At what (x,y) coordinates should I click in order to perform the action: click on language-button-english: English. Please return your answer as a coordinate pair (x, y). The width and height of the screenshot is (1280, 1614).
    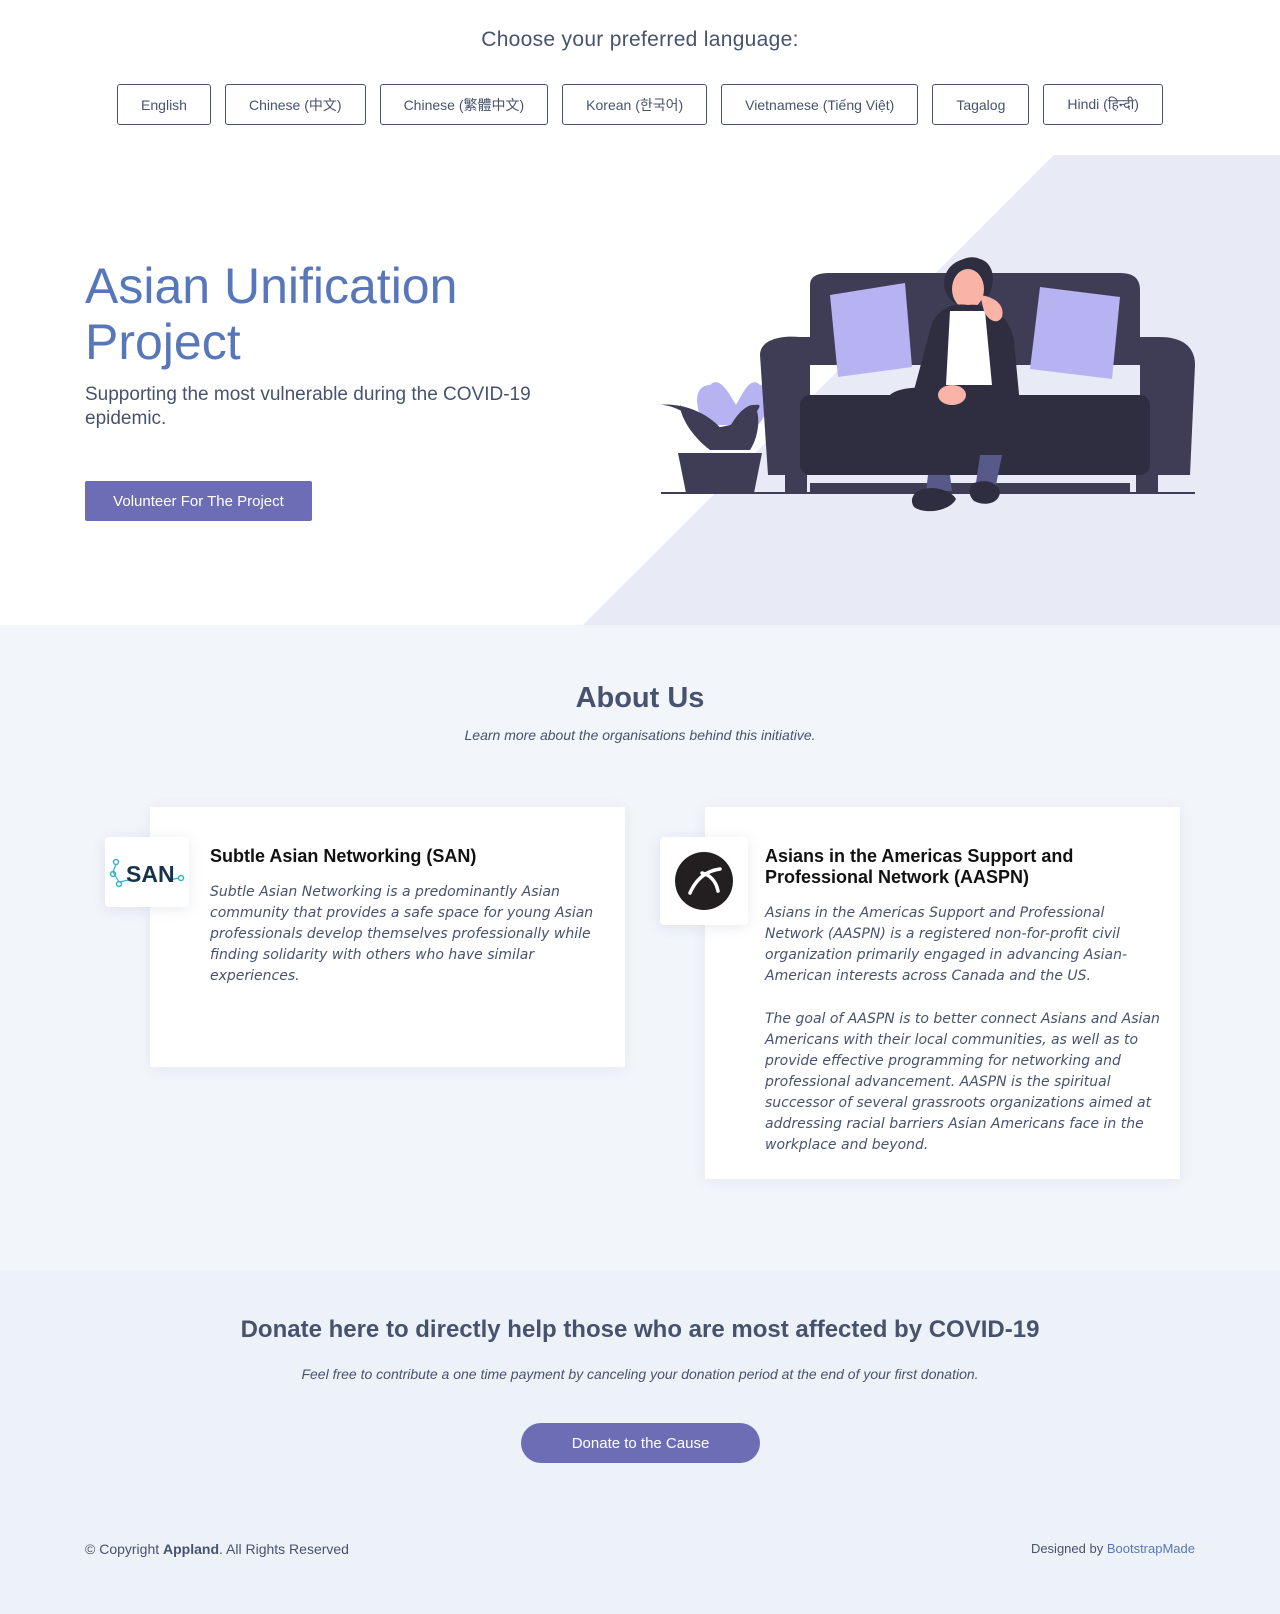
    Looking at the image, I should click on (164, 104).